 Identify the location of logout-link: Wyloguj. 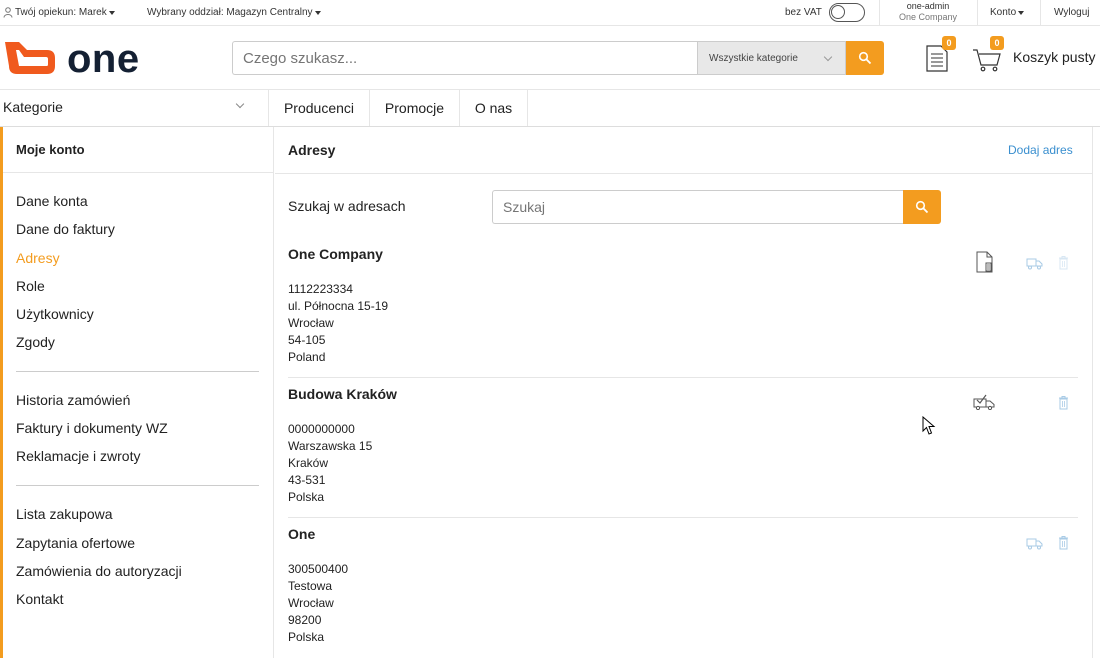
(1071, 12).